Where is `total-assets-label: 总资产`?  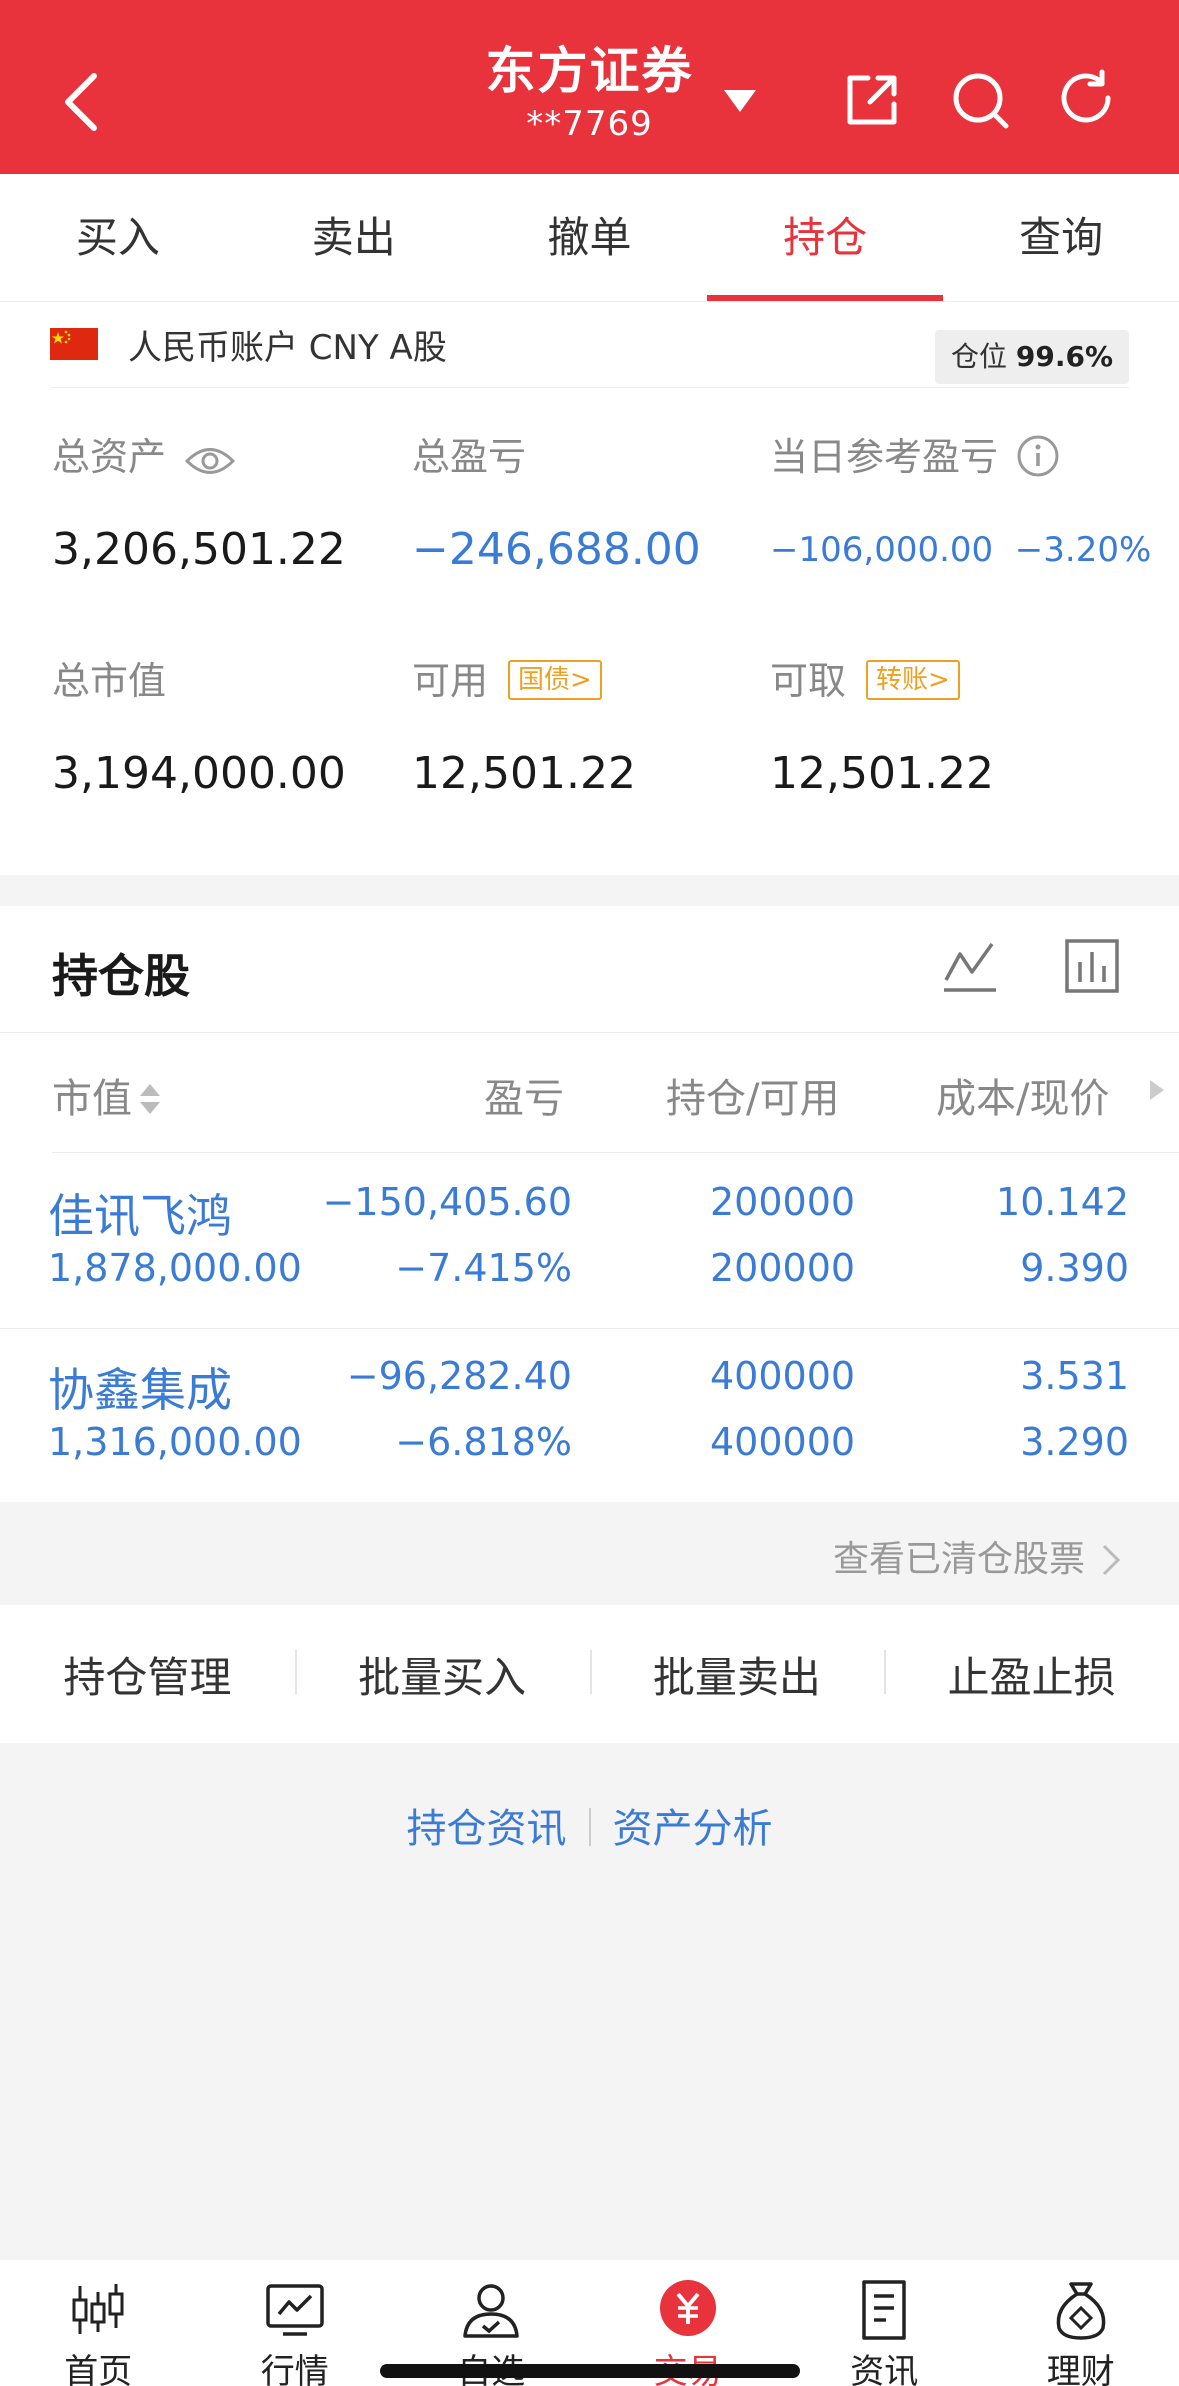
total-assets-label: 总资产 is located at coordinates (109, 457).